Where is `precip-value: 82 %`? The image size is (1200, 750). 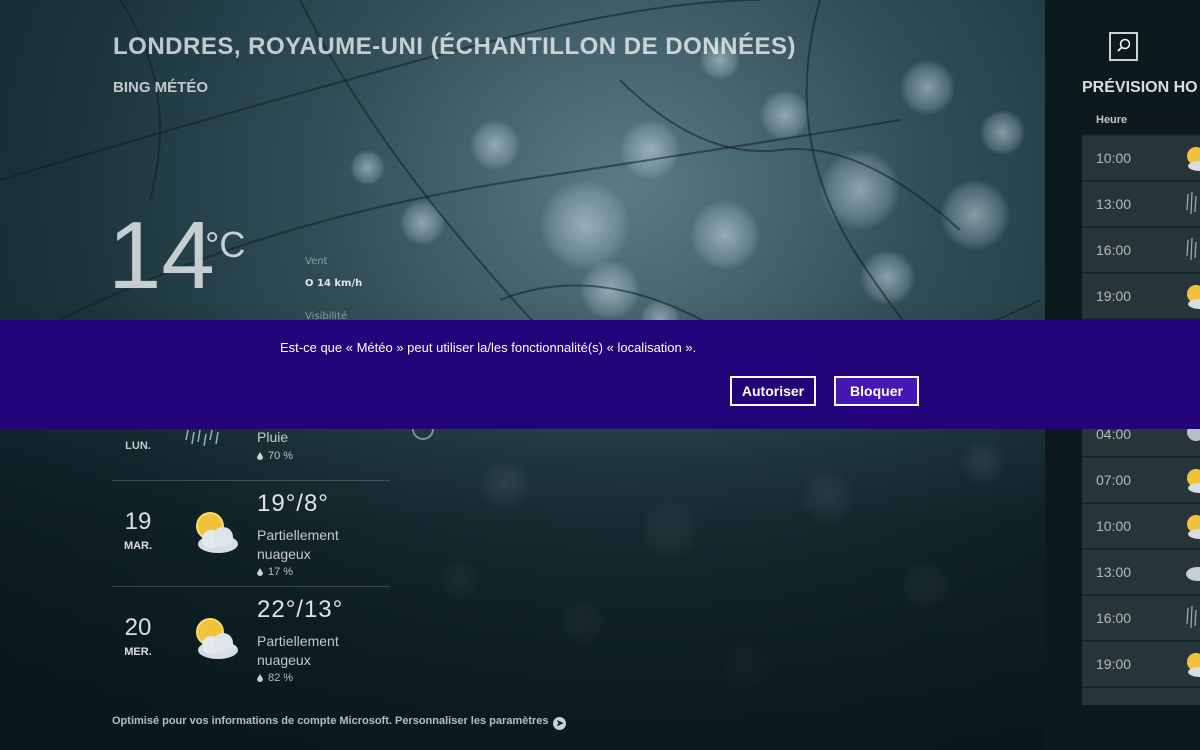 precip-value: 82 % is located at coordinates (281, 678).